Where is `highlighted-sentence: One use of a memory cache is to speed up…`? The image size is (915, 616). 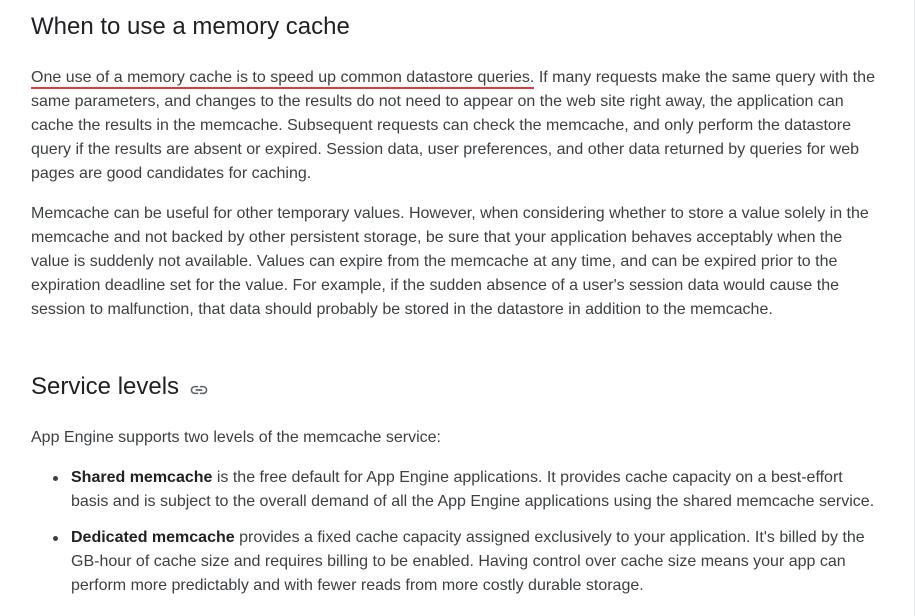
highlighted-sentence: One use of a memory cache is to speed up… is located at coordinates (283, 79).